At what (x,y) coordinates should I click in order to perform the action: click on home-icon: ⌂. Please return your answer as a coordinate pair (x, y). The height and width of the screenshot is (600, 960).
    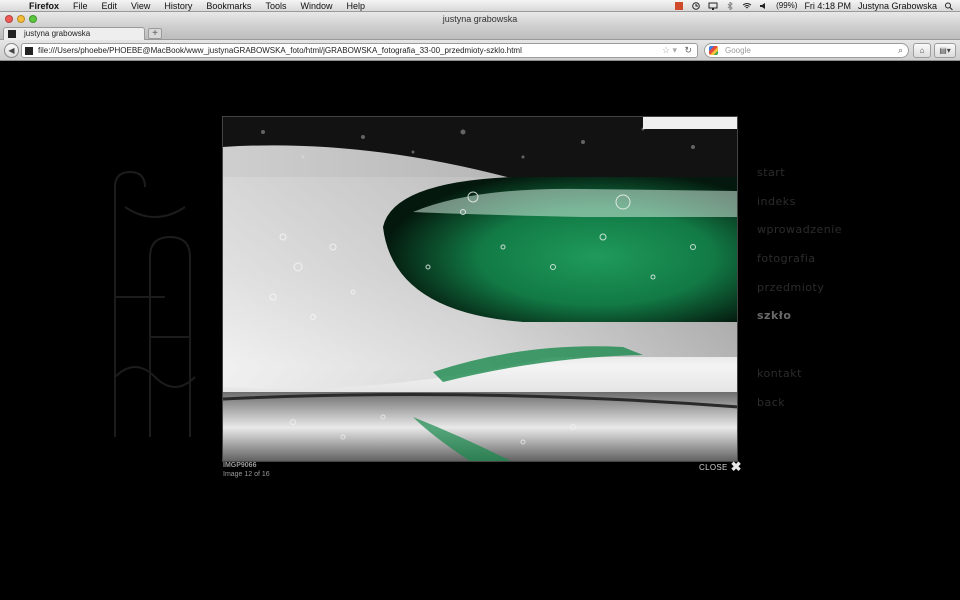
    Looking at the image, I should click on (922, 50).